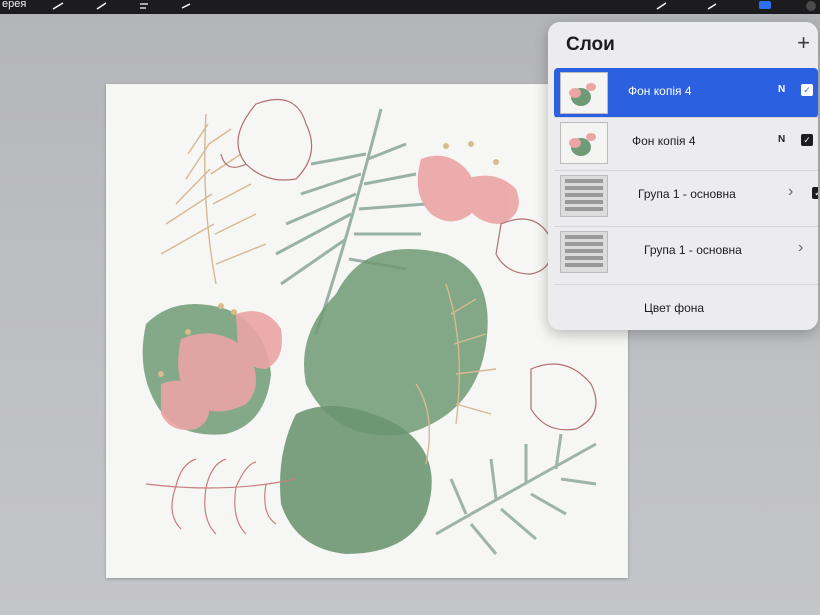 The width and height of the screenshot is (820, 615). What do you see at coordinates (410, 7) in the screenshot?
I see `top-toolbar: ерея` at bounding box center [410, 7].